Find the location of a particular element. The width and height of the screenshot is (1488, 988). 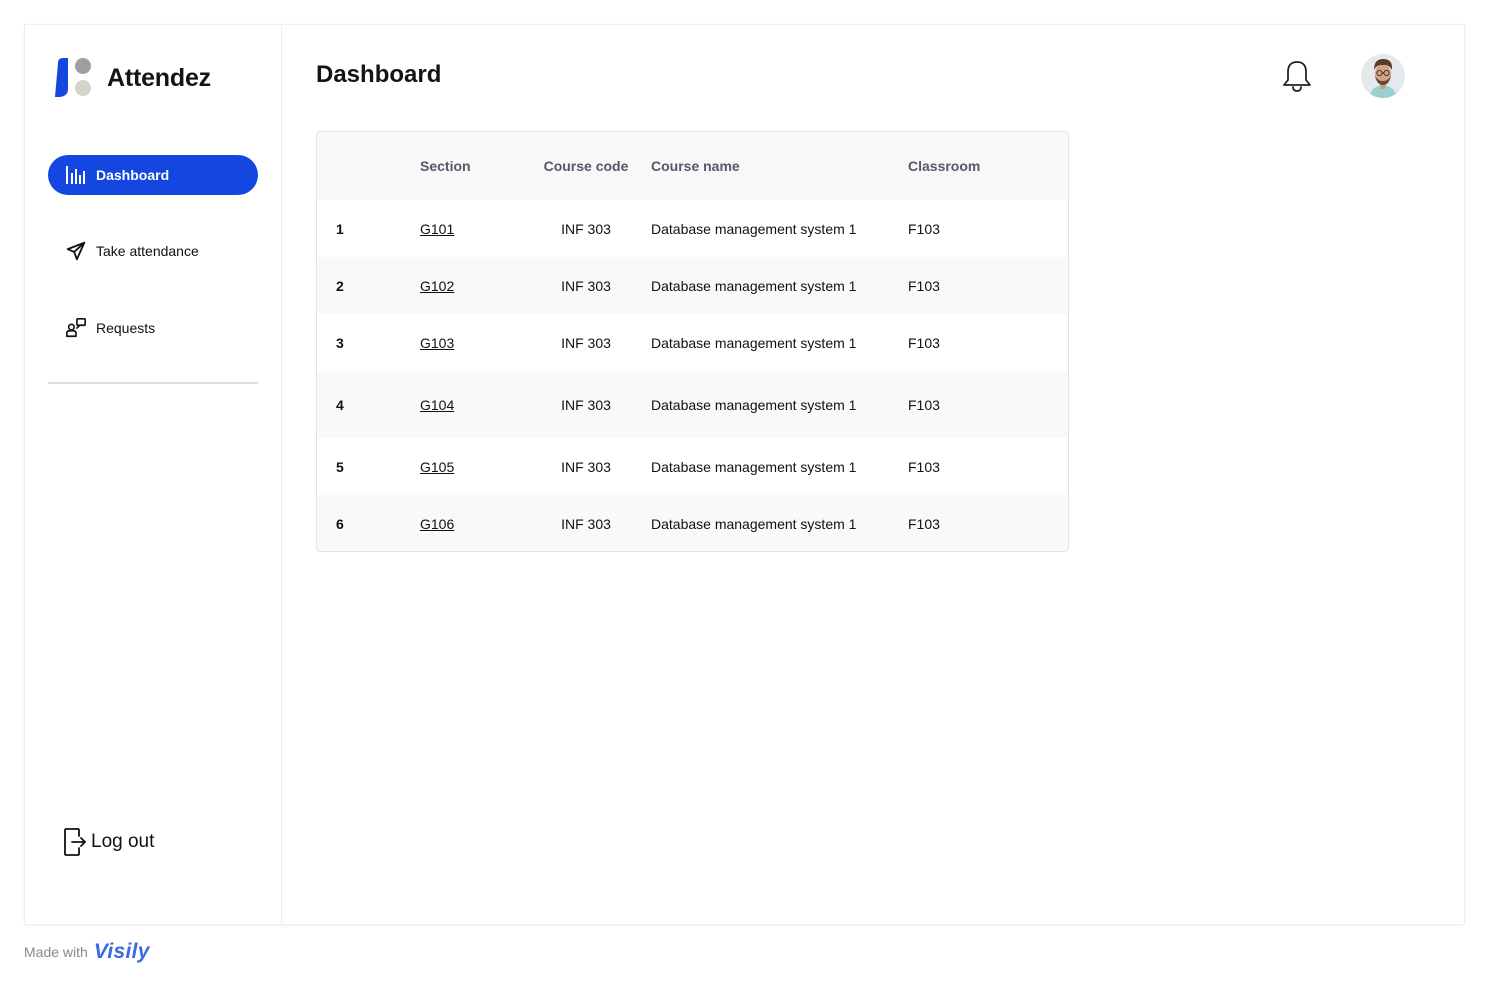

app-logo: Attendez is located at coordinates (131, 78).